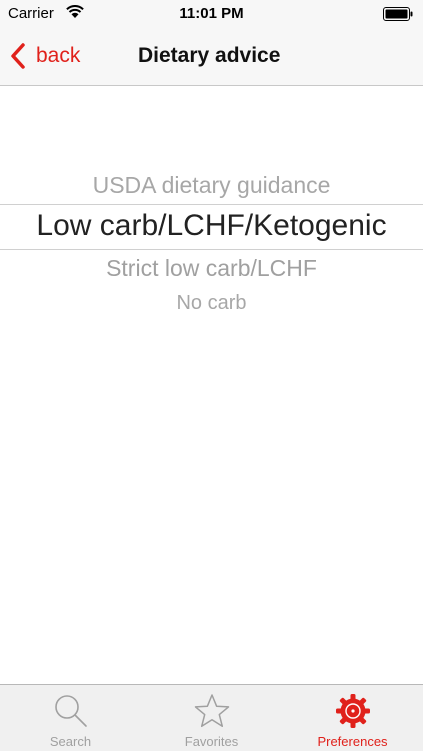 Image resolution: width=423 pixels, height=751 pixels. I want to click on tab-favorites-label: Favorites, so click(211, 741).